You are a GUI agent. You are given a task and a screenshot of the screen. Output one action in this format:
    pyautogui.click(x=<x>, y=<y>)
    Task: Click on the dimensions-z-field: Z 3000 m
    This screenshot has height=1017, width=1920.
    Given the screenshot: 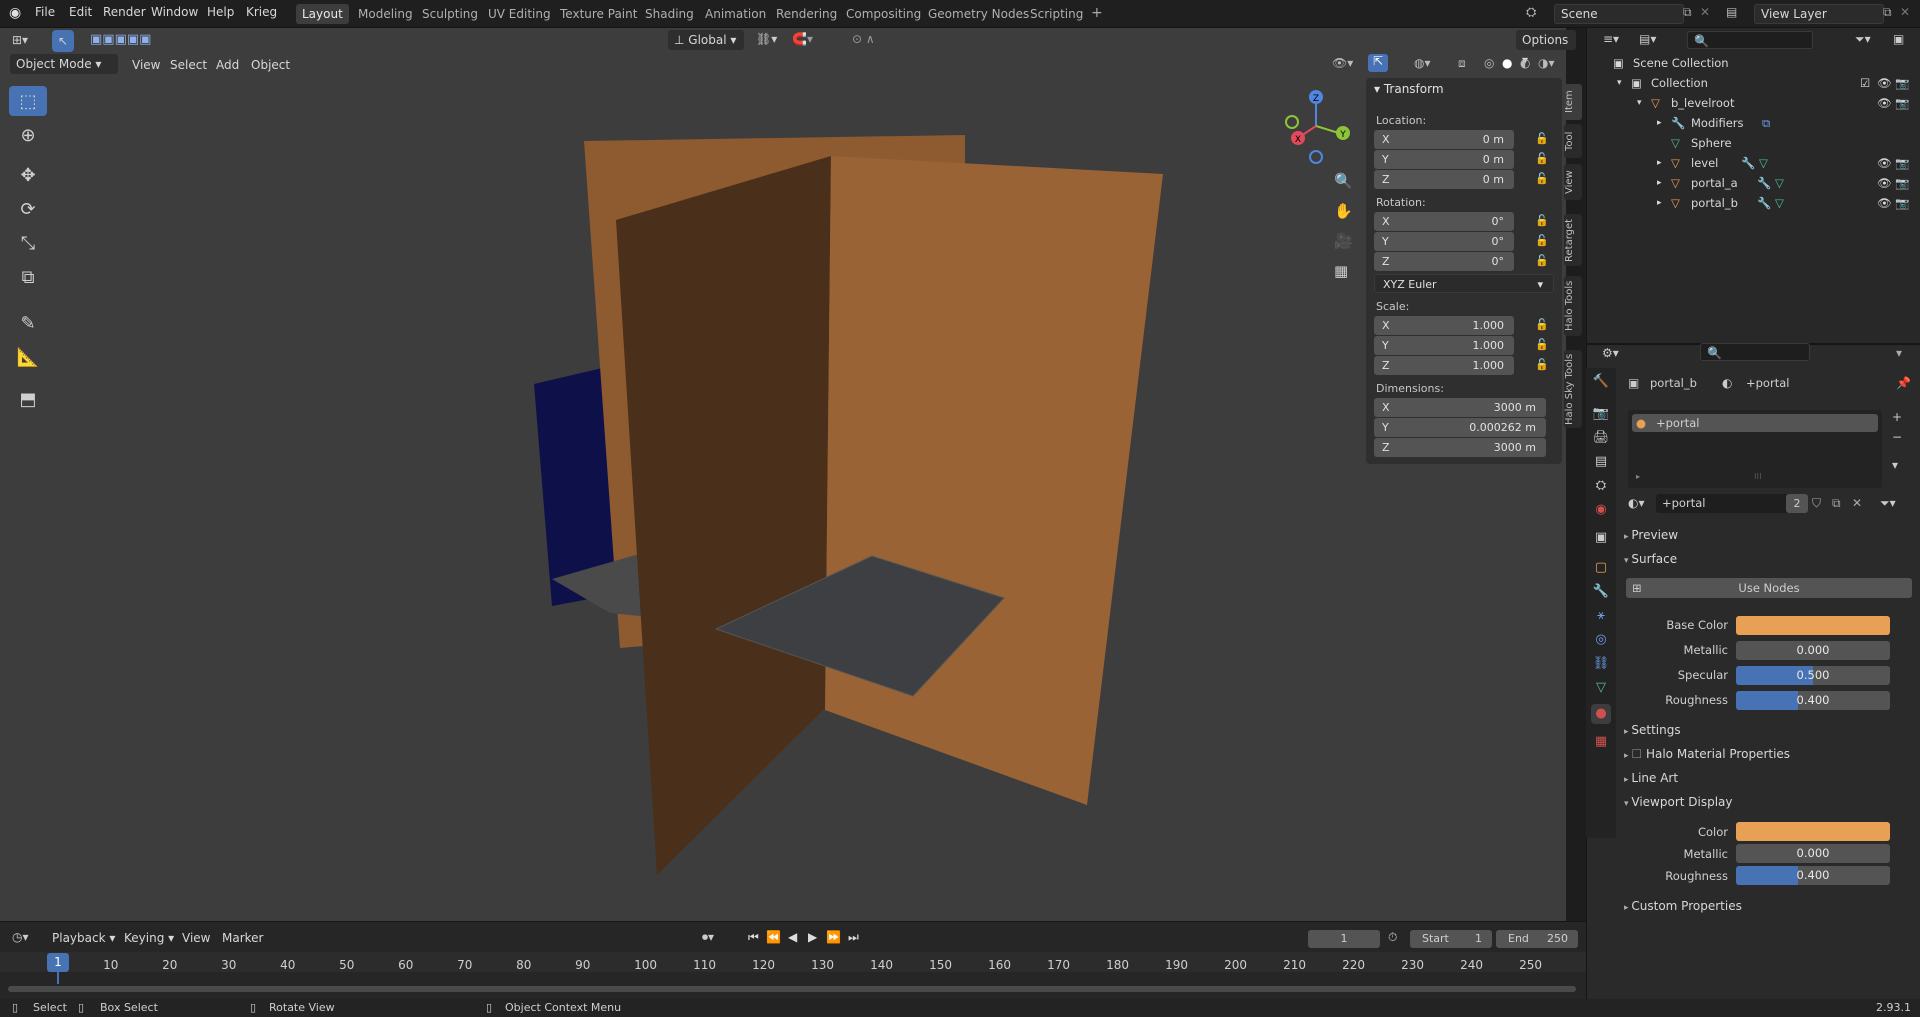 What is the action you would take?
    pyautogui.click(x=1460, y=447)
    